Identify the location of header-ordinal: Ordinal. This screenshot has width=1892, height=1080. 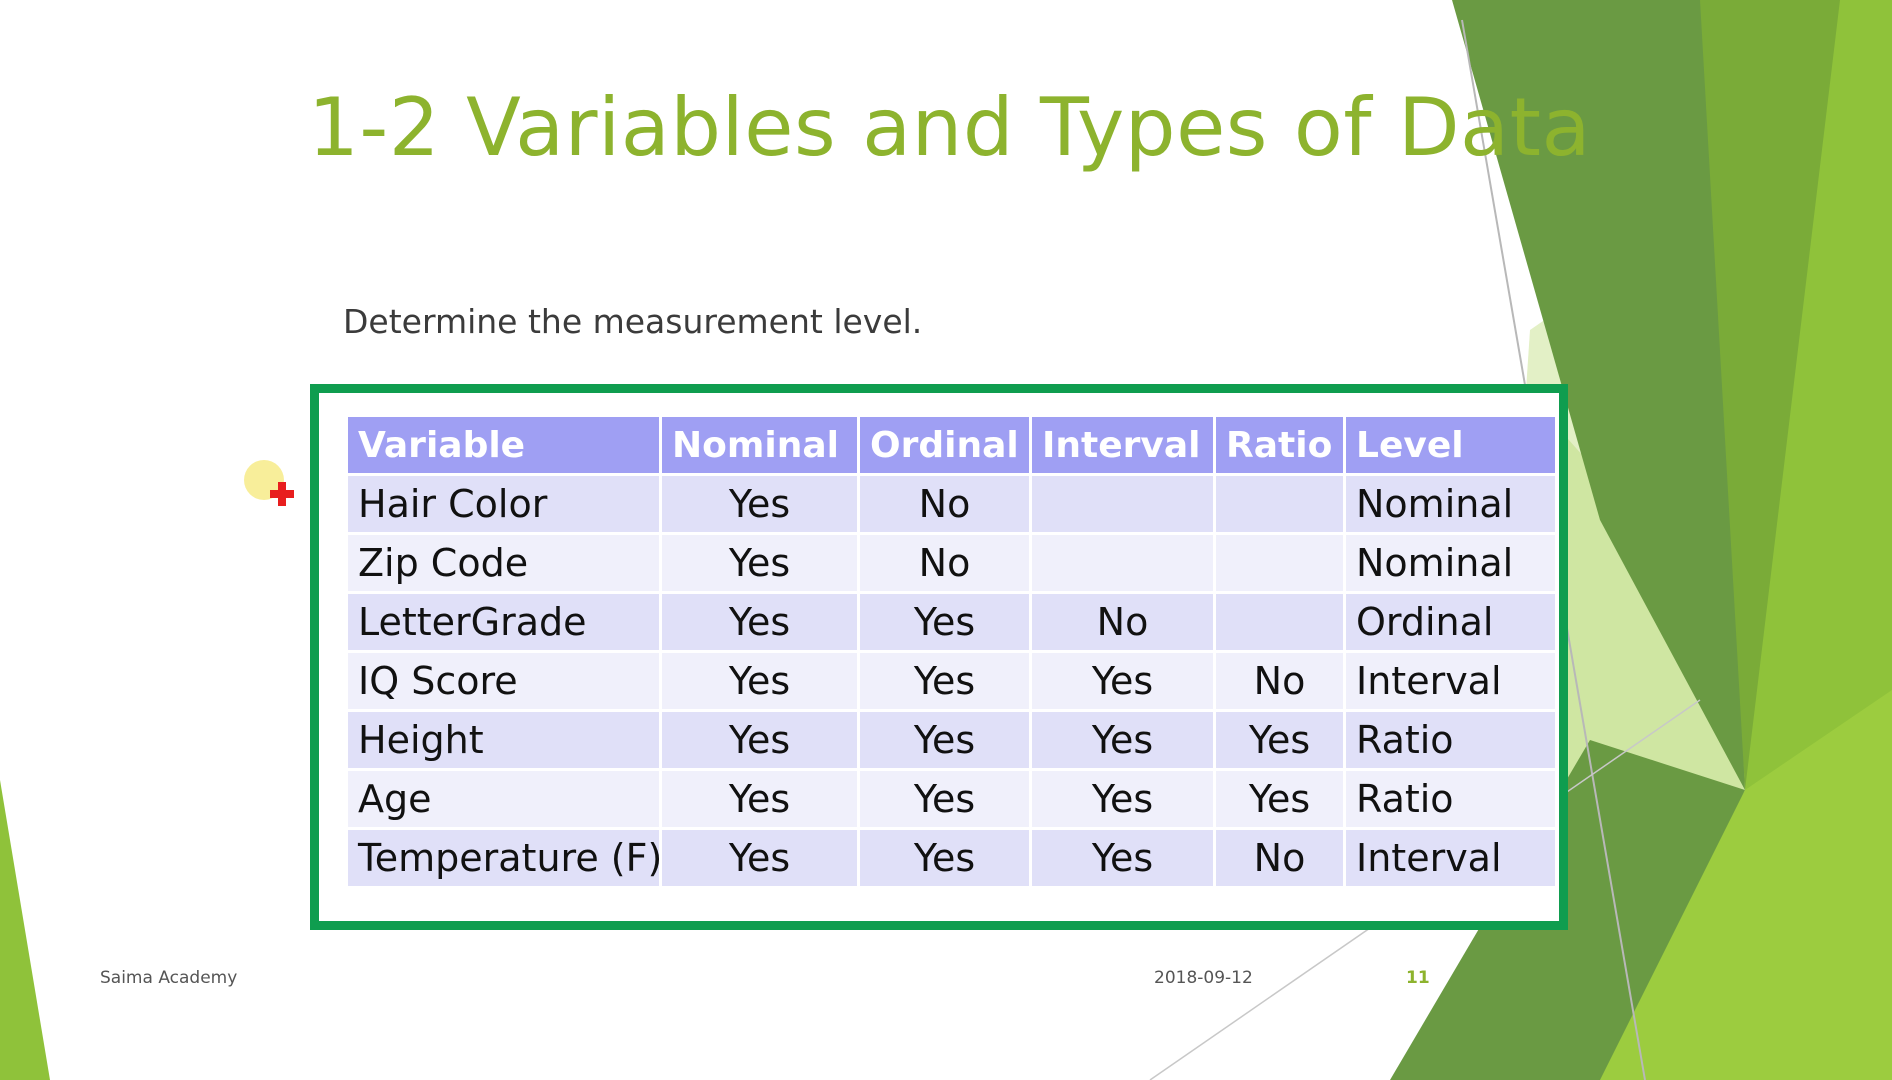
(944, 445).